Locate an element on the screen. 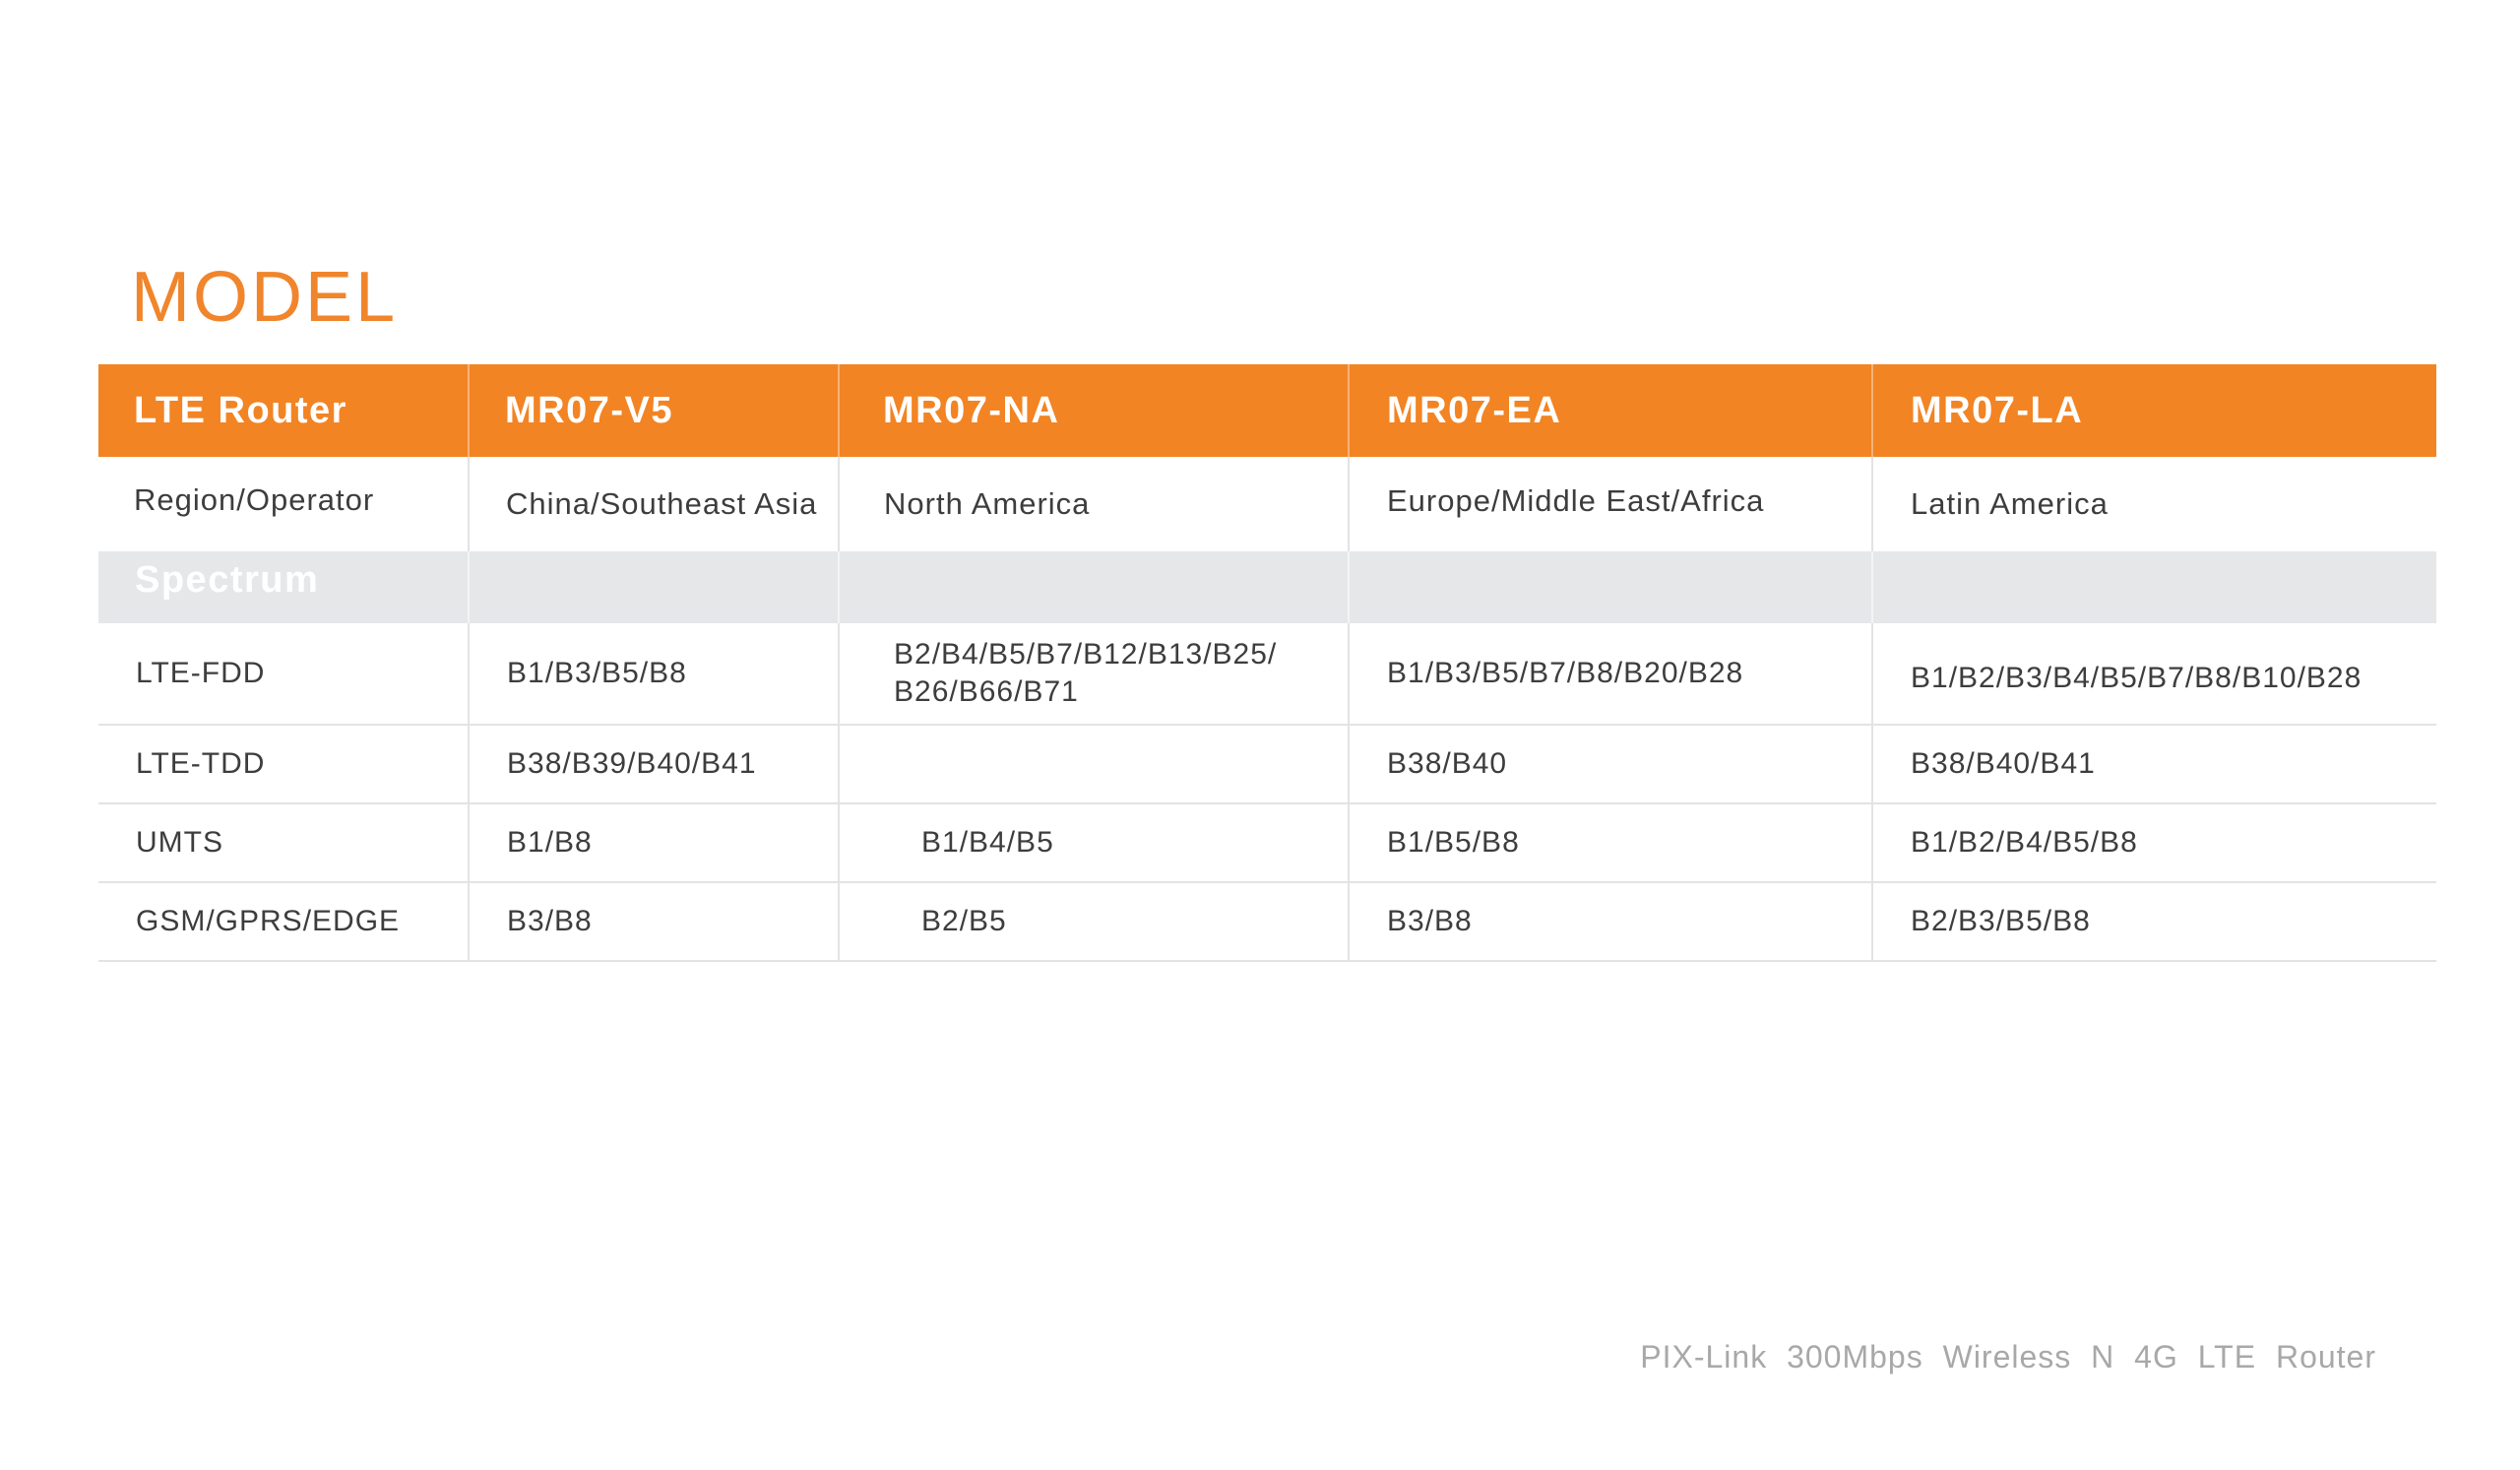  table-cell: B38/B40 is located at coordinates (1610, 764).